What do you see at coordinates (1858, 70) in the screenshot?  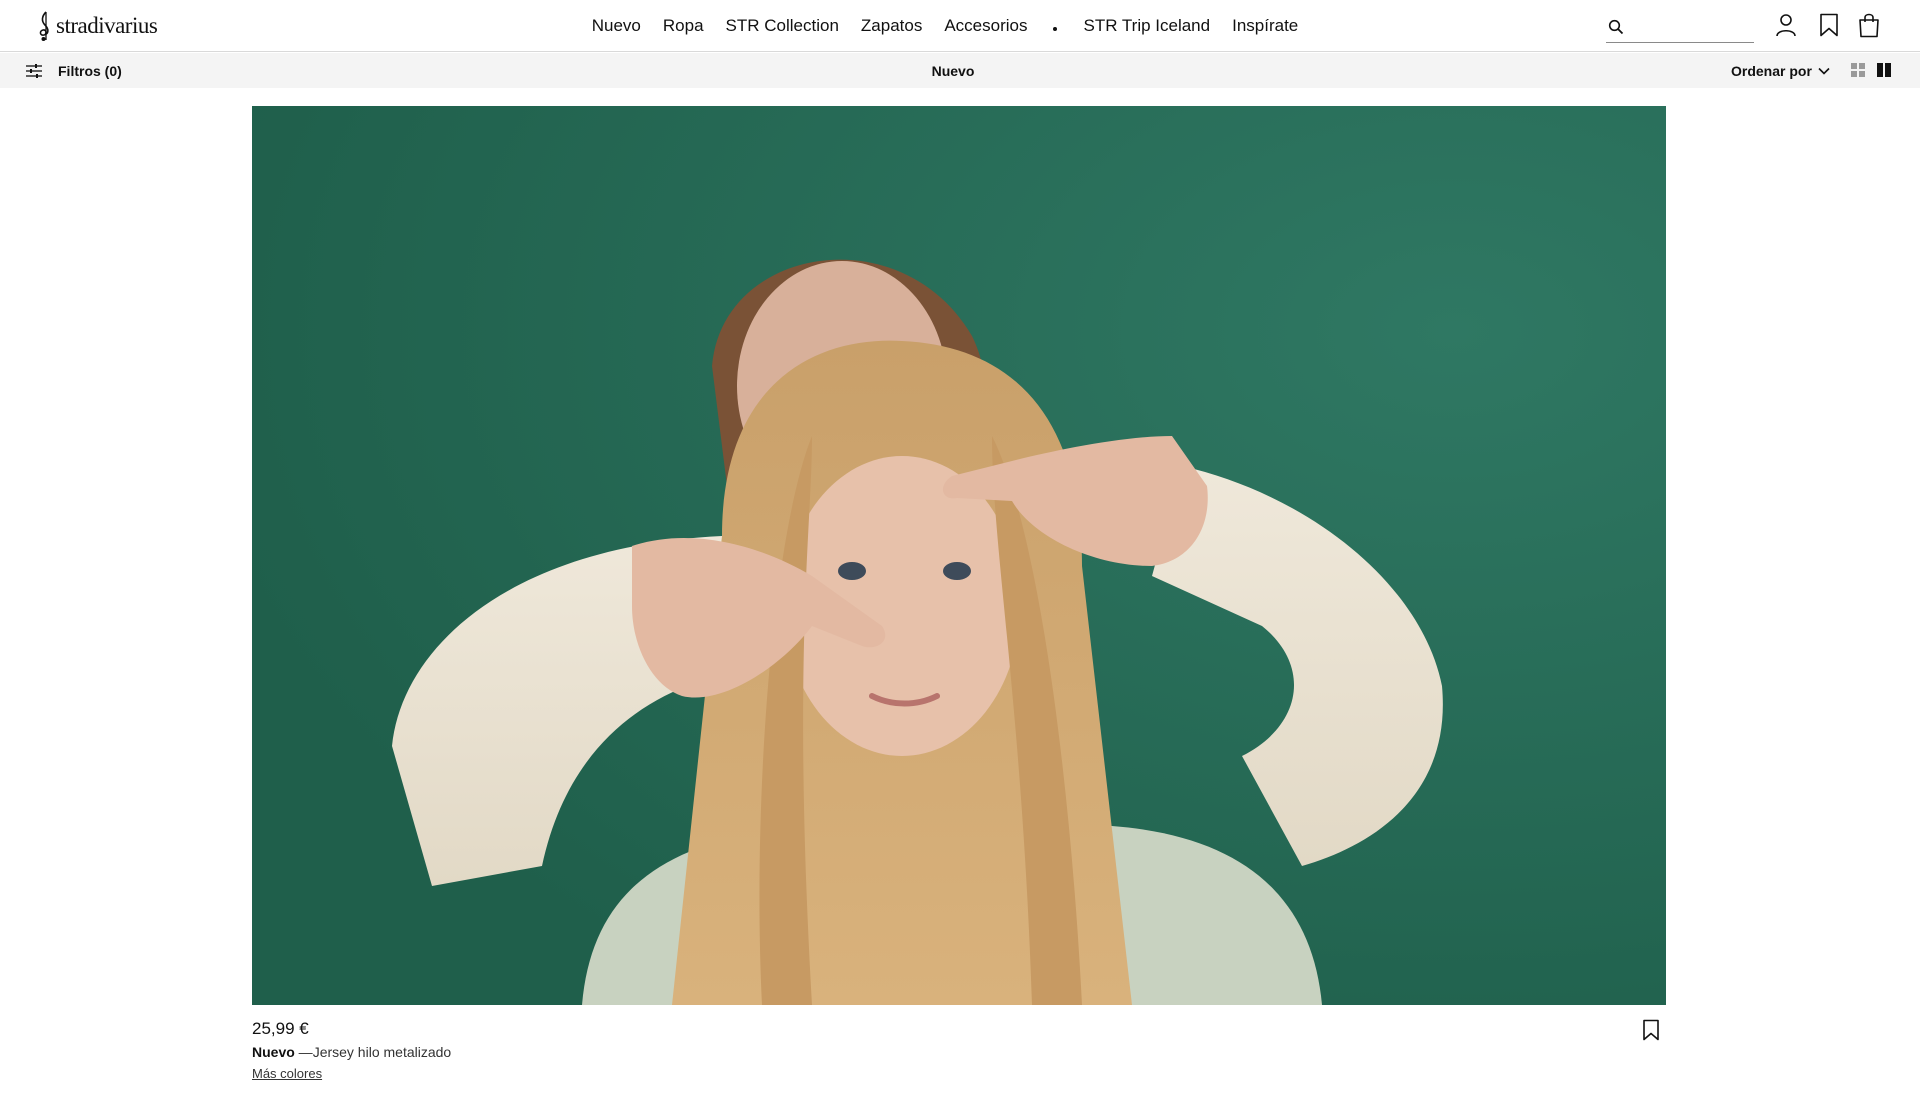 I see `grid-small-icon` at bounding box center [1858, 70].